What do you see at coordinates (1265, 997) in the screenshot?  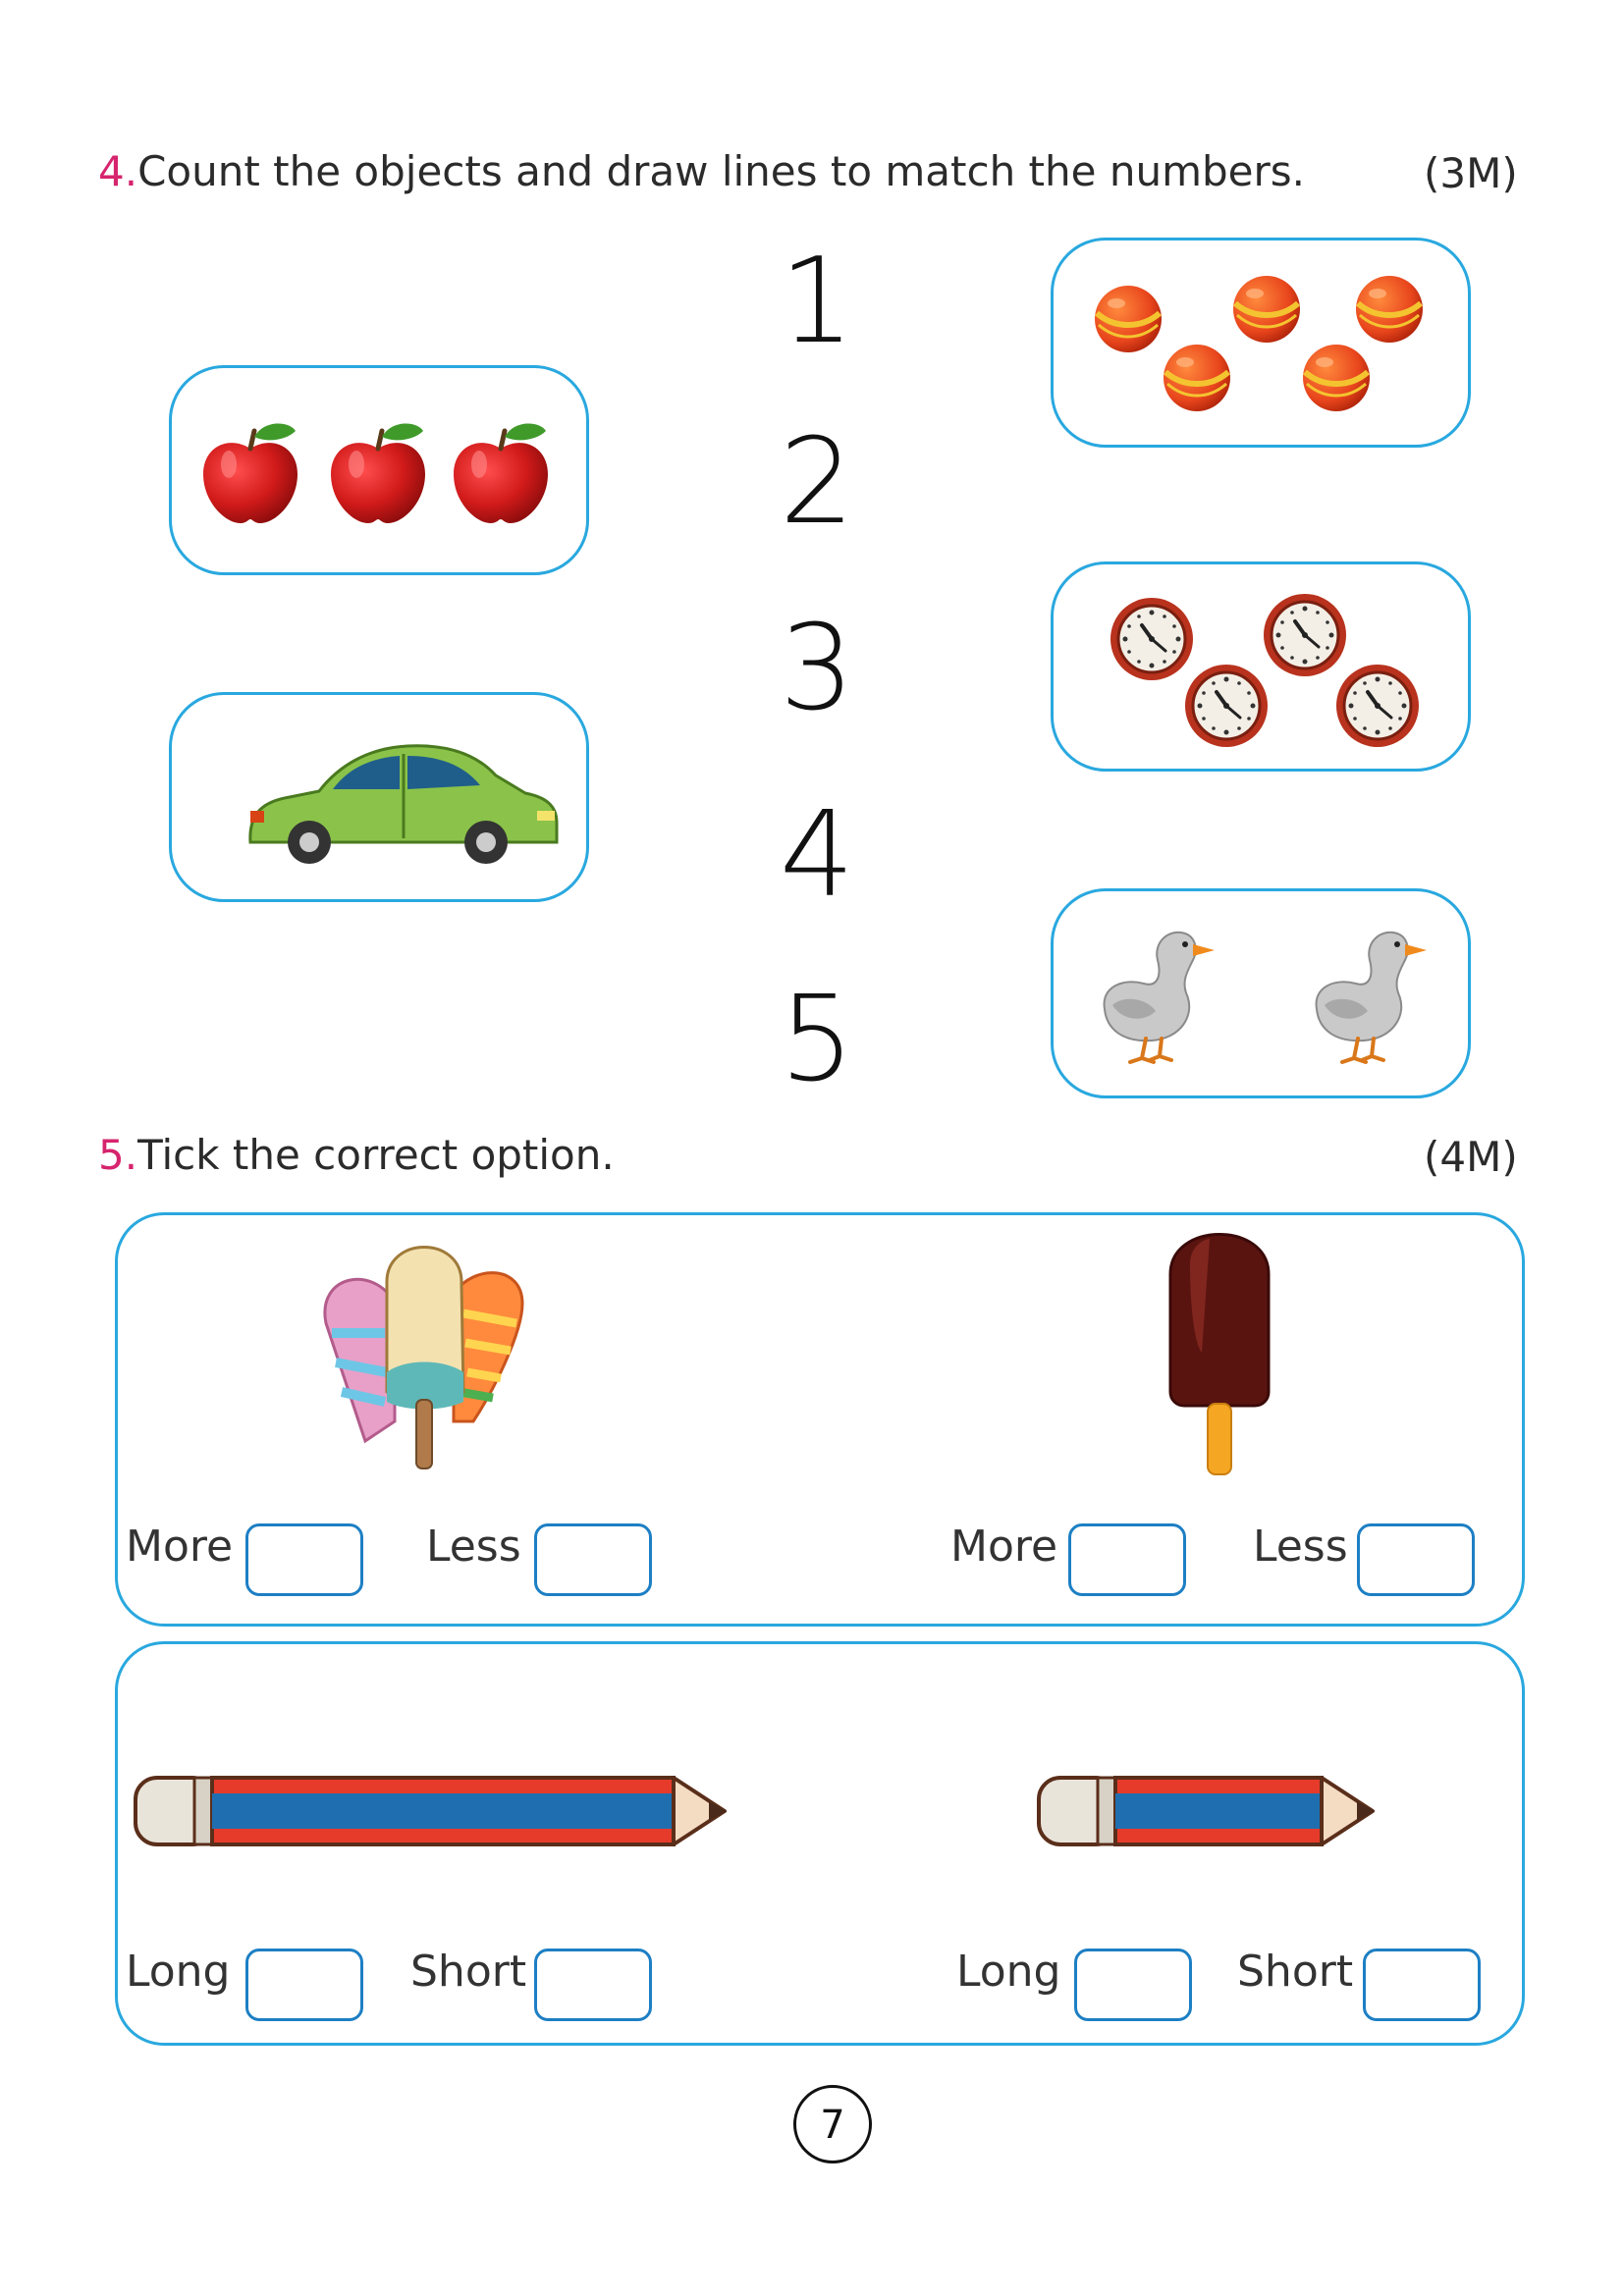 I see `ducks-illustration` at bounding box center [1265, 997].